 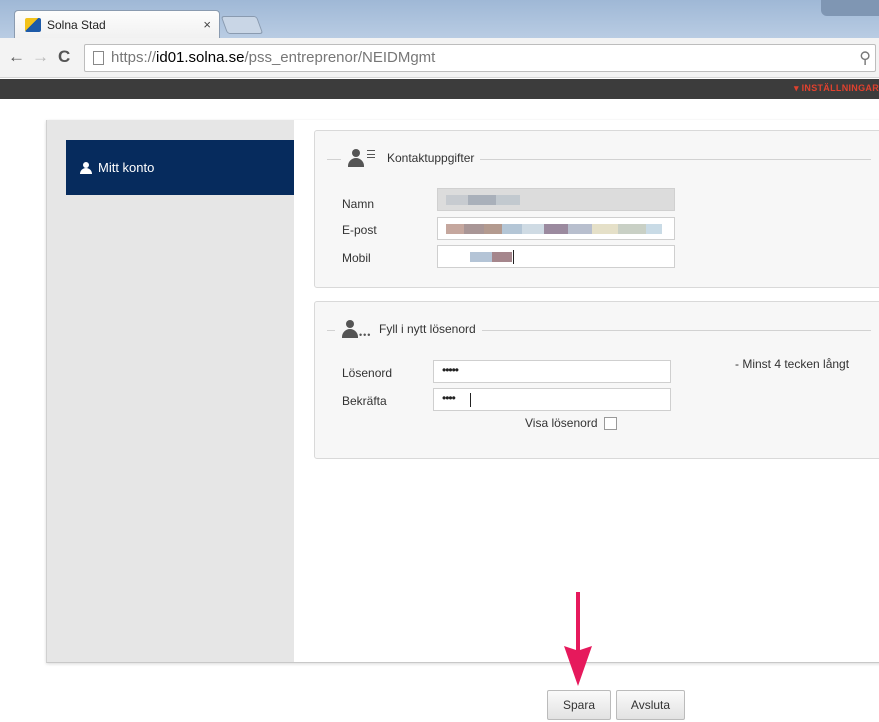 I want to click on tab-close-icon: ×, so click(x=207, y=24).